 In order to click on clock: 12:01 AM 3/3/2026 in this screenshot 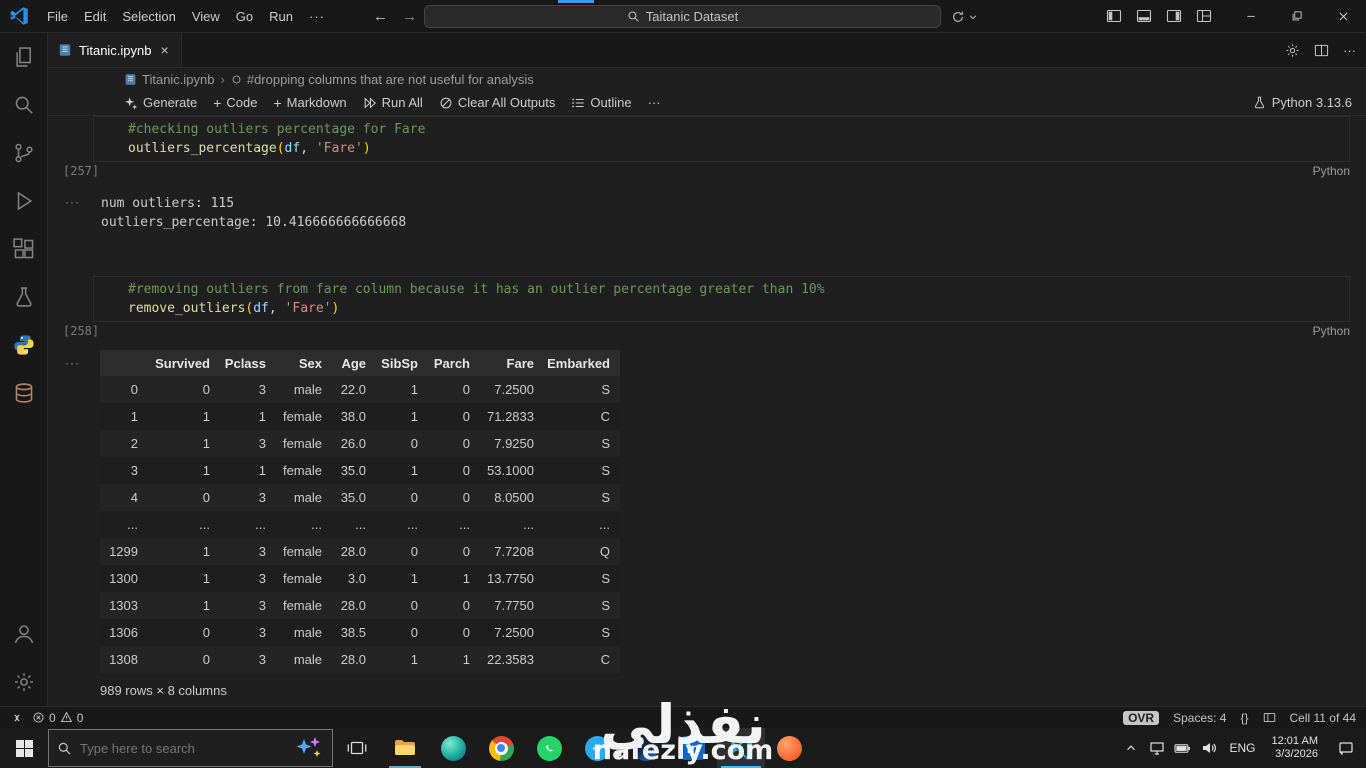, I will do `click(1295, 748)`.